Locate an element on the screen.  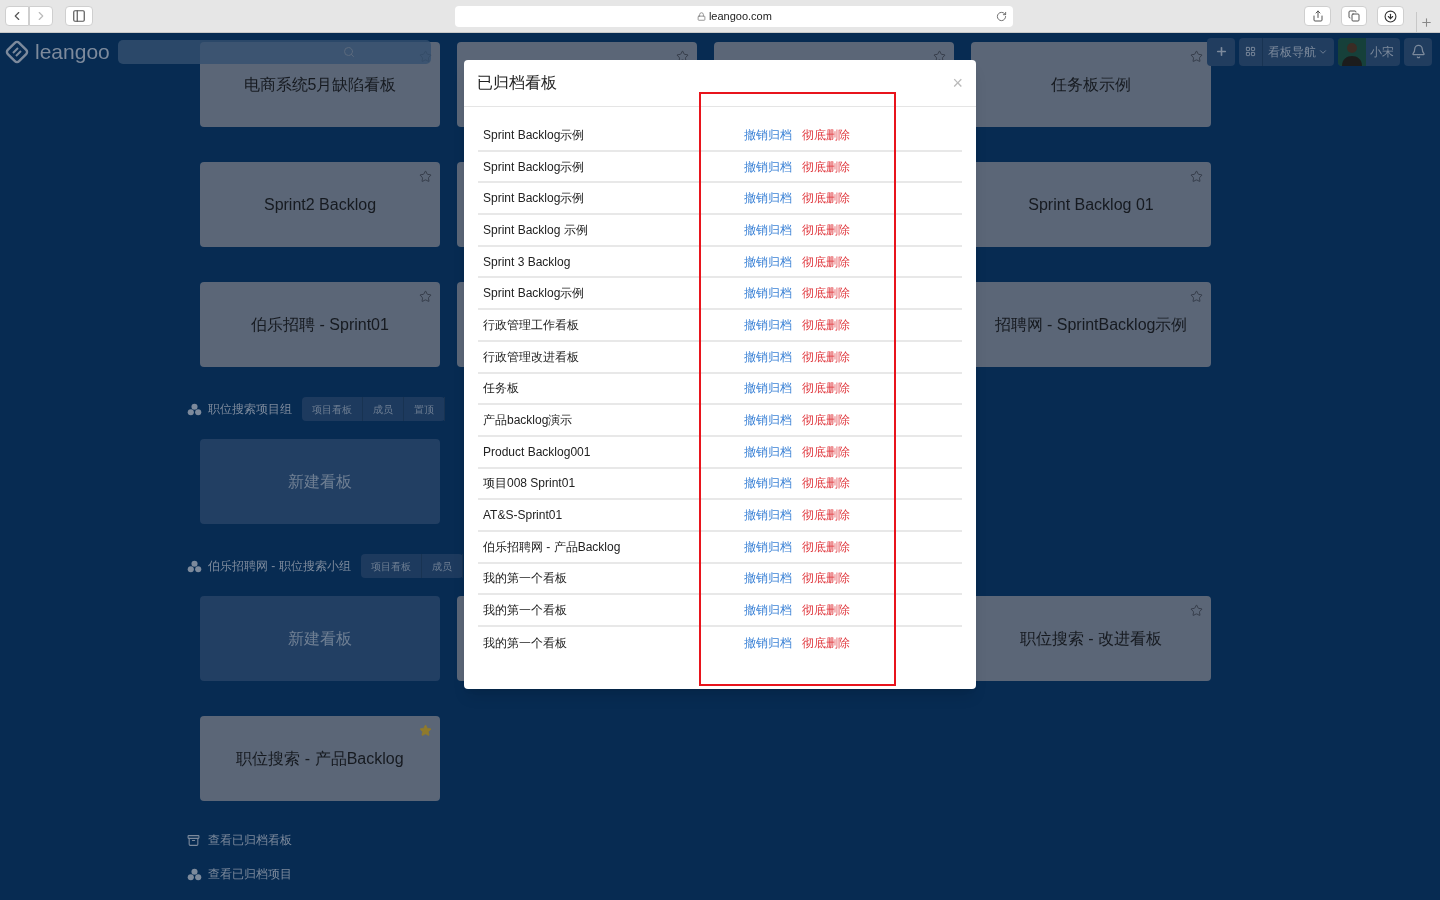
sidebar-icon is located at coordinates (79, 16).